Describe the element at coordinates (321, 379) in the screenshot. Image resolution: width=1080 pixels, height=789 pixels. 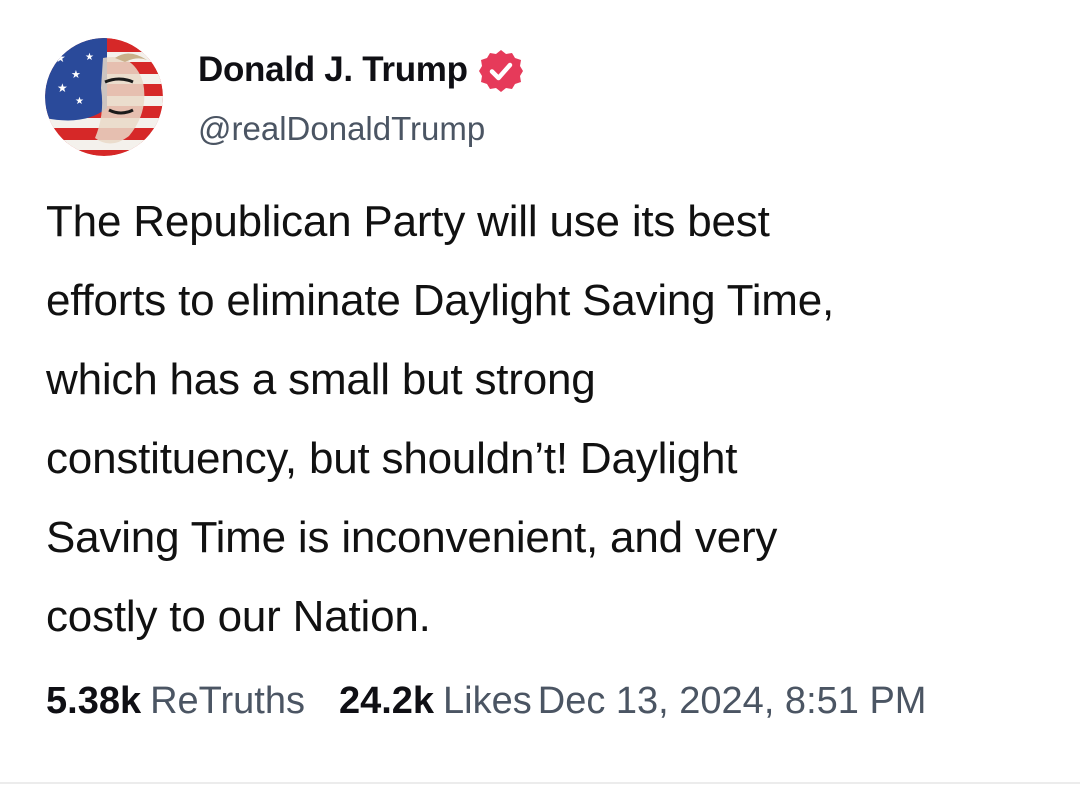
I see `post-line: which has a small but strong` at that location.